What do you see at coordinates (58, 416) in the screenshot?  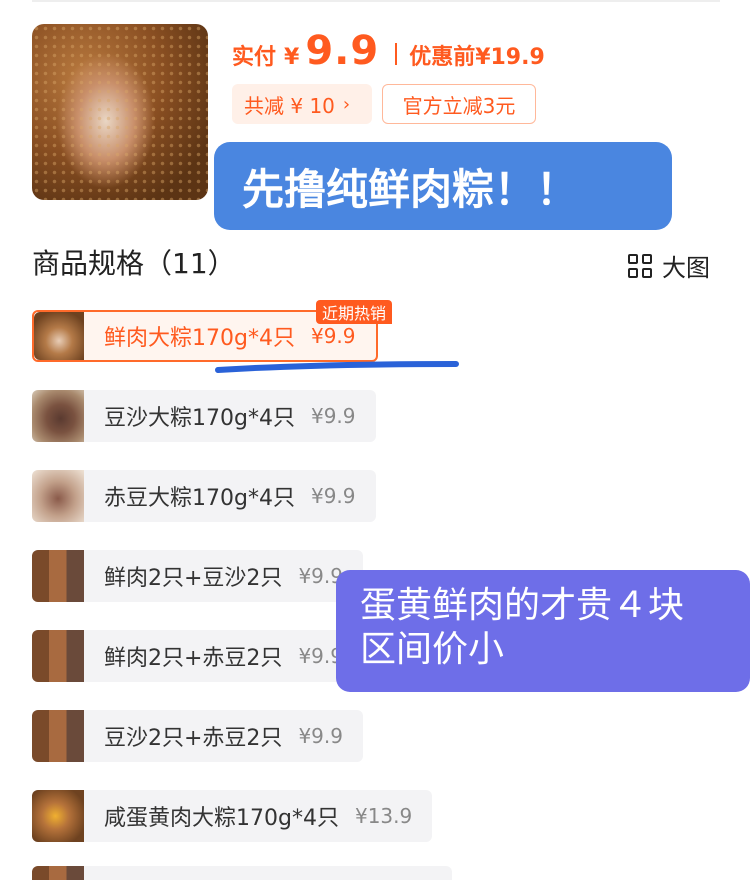 I see `zongzi-bean-thumbnail` at bounding box center [58, 416].